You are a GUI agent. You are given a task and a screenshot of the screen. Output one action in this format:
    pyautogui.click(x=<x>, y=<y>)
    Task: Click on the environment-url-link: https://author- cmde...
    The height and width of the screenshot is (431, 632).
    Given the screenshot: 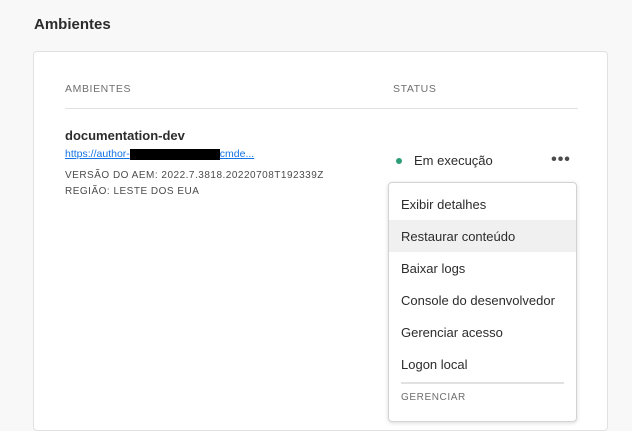 What is the action you would take?
    pyautogui.click(x=159, y=154)
    